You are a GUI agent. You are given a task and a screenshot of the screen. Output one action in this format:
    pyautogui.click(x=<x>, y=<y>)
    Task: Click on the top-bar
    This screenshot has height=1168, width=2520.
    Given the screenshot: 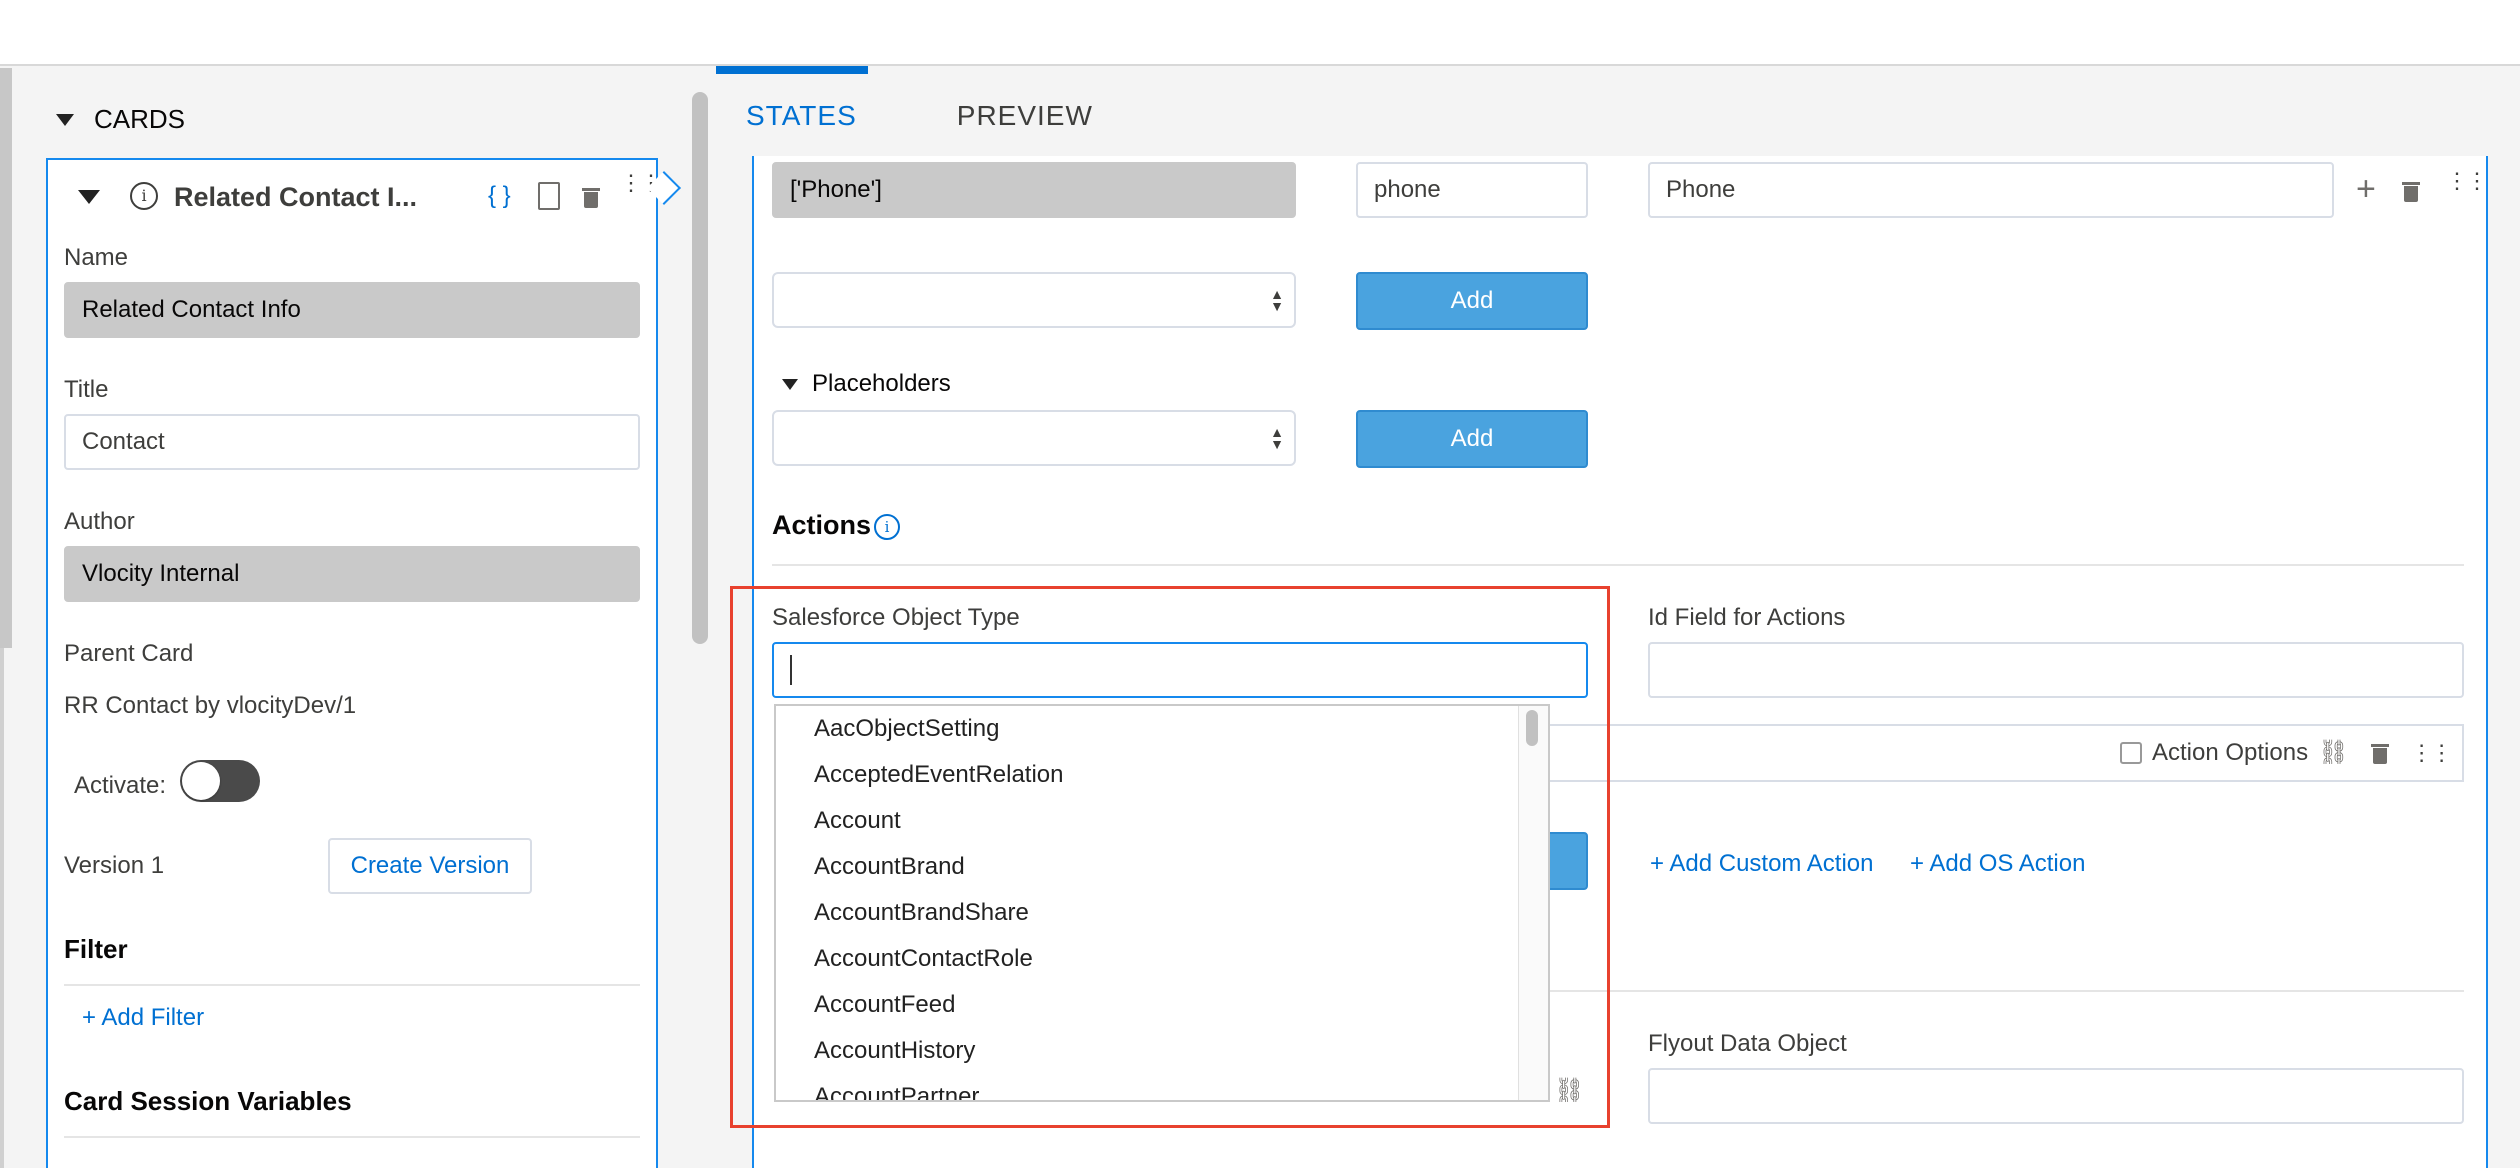 What is the action you would take?
    pyautogui.click(x=1260, y=33)
    